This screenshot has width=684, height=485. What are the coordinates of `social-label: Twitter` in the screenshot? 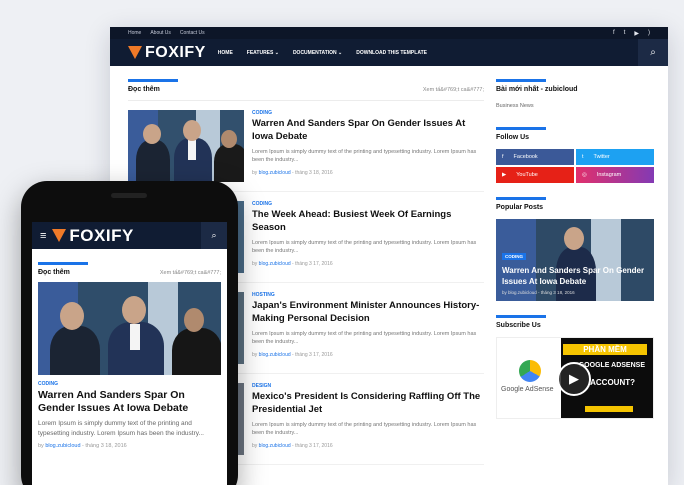 It's located at (601, 157).